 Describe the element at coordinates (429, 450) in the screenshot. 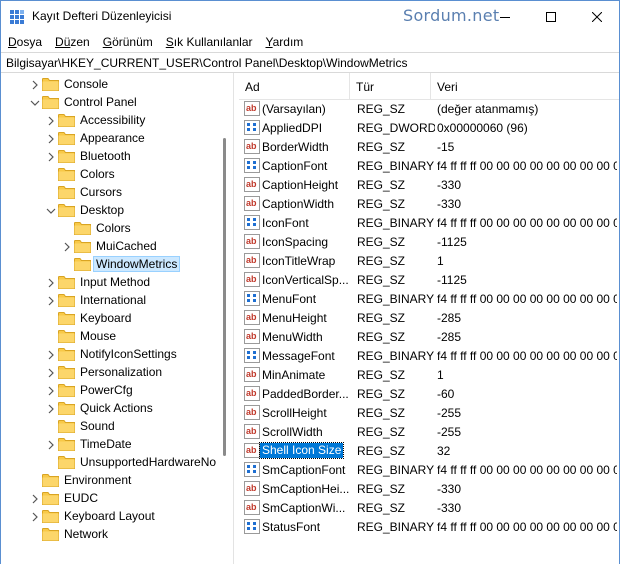

I see `value-row: ab Shell Icon Size REG_SZ 32` at that location.